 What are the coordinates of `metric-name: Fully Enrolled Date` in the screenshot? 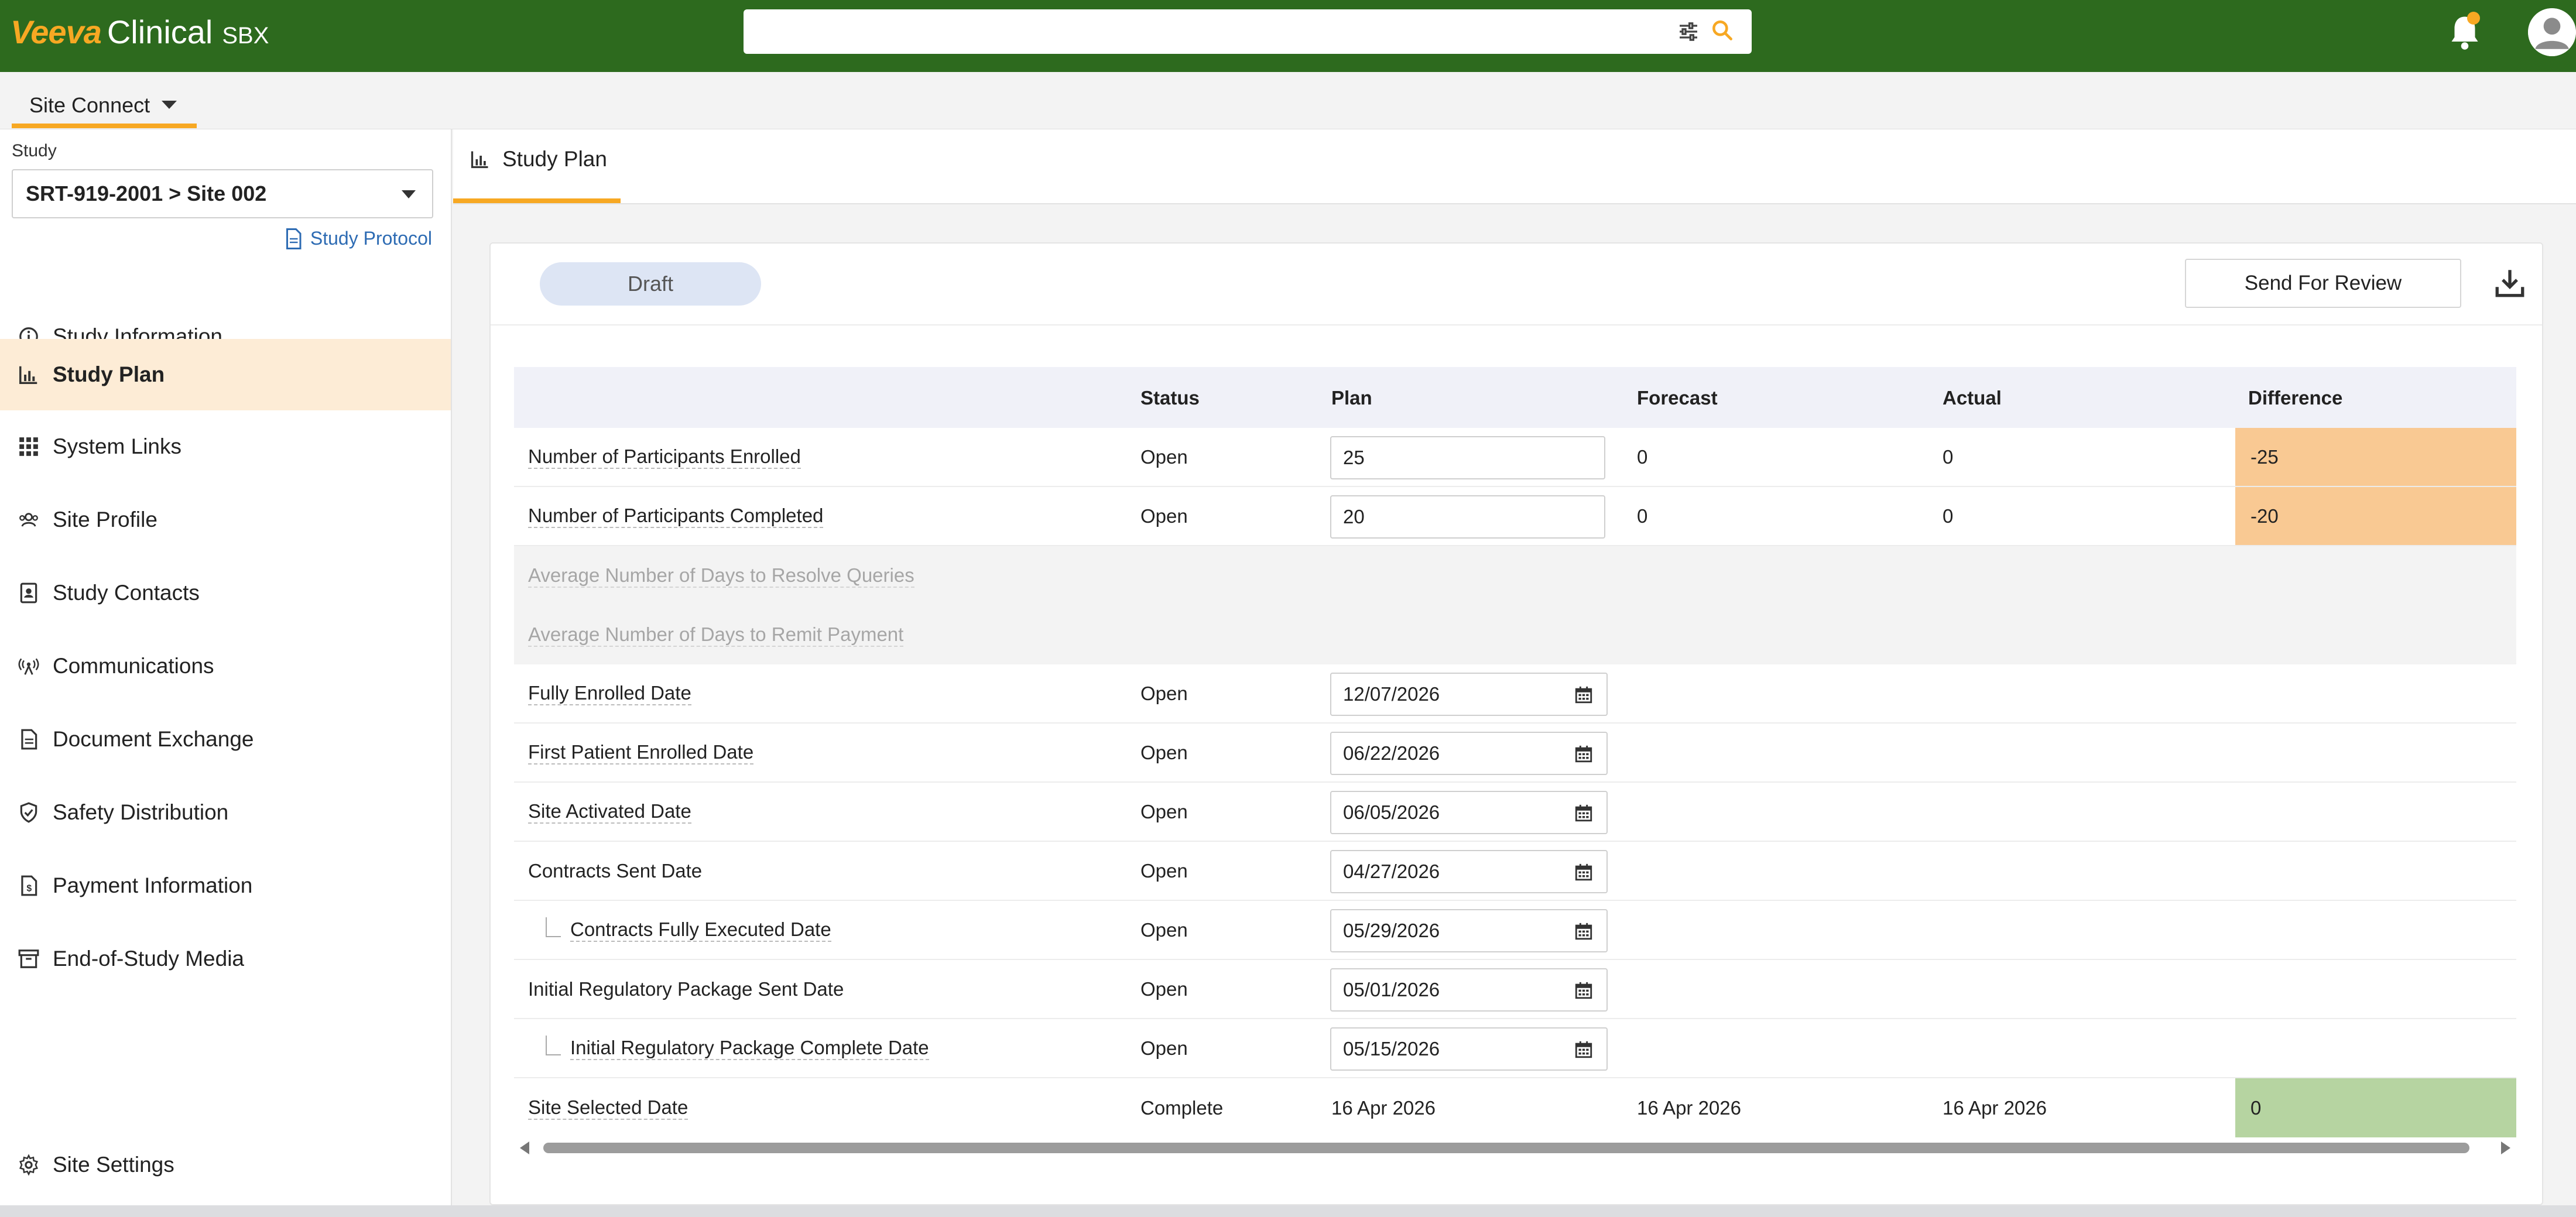 It's located at (609, 693).